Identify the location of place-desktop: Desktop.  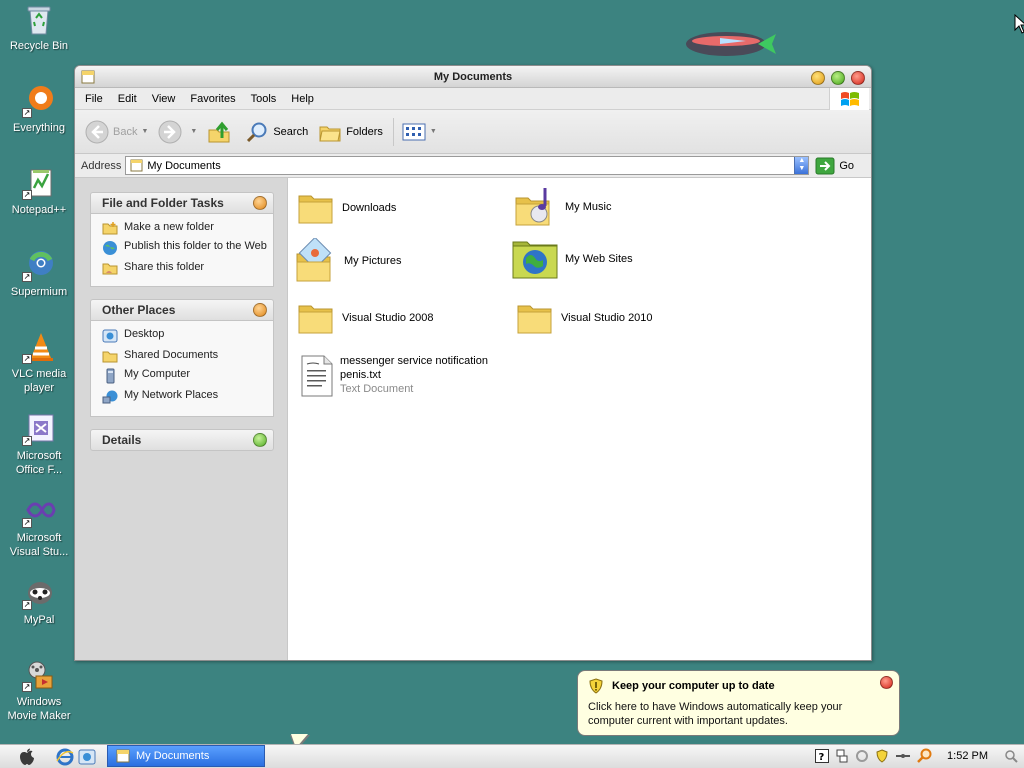
(184, 336).